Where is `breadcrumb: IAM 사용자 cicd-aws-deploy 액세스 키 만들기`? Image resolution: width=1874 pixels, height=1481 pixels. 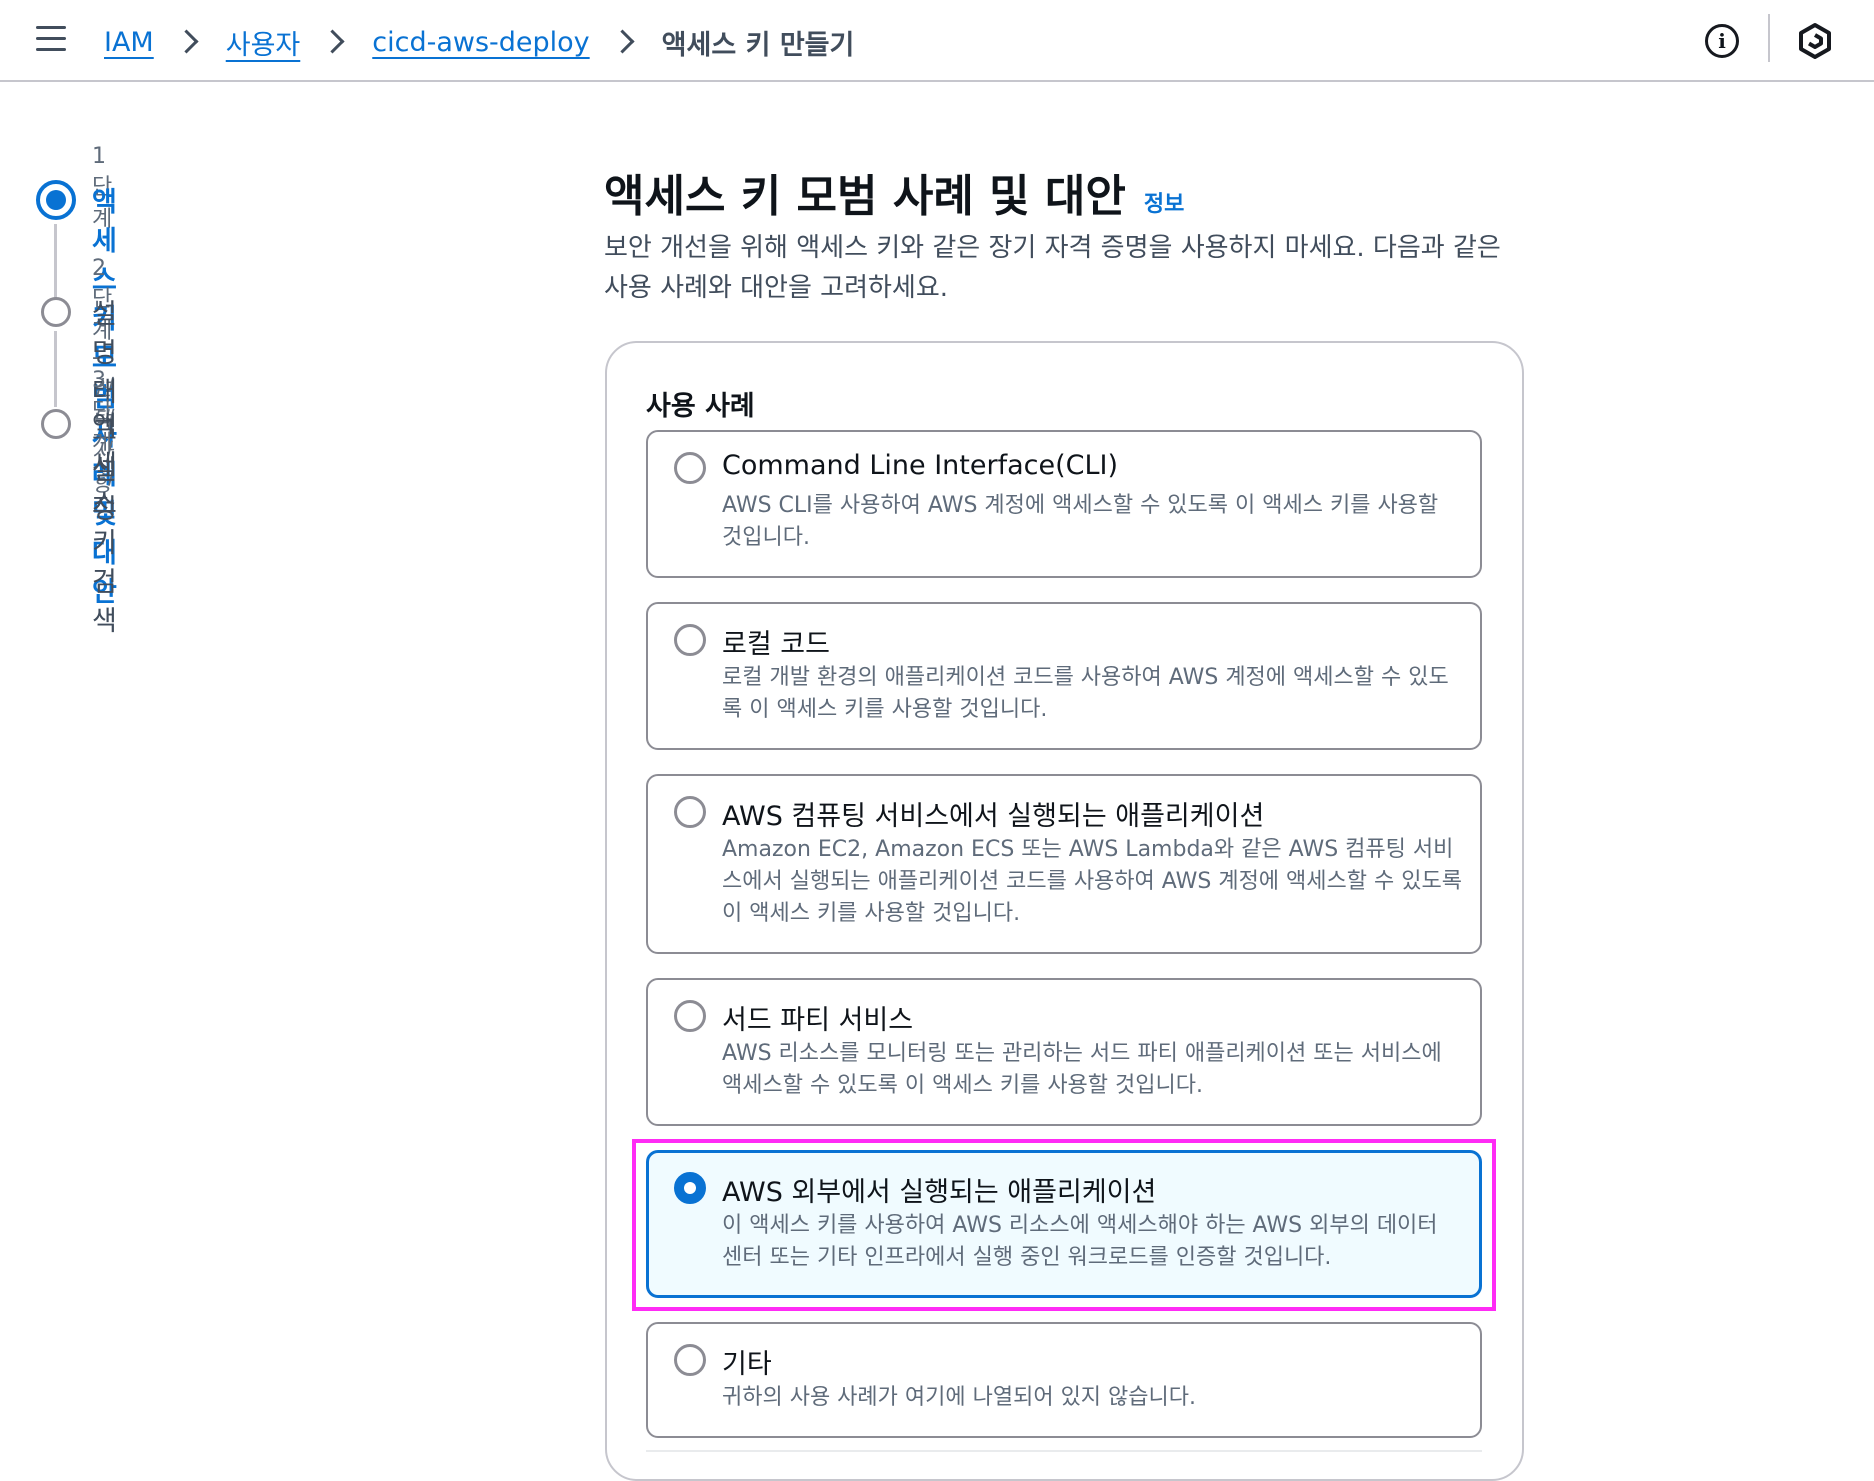 breadcrumb: IAM 사용자 cicd-aws-deploy 액세스 키 만들기 is located at coordinates (479, 42).